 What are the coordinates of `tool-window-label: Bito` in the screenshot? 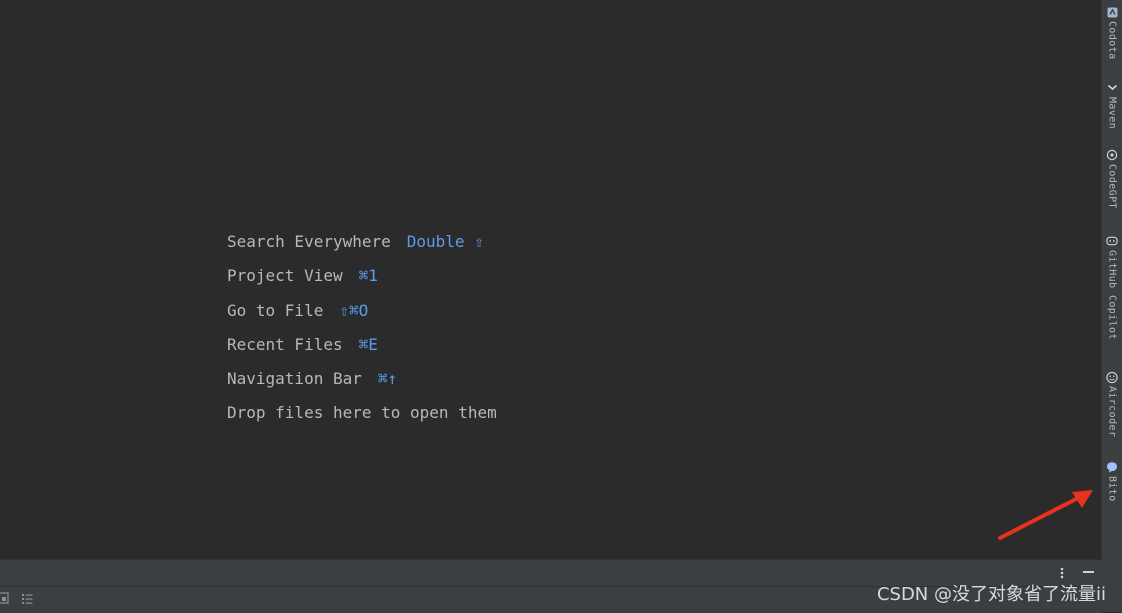 It's located at (1112, 489).